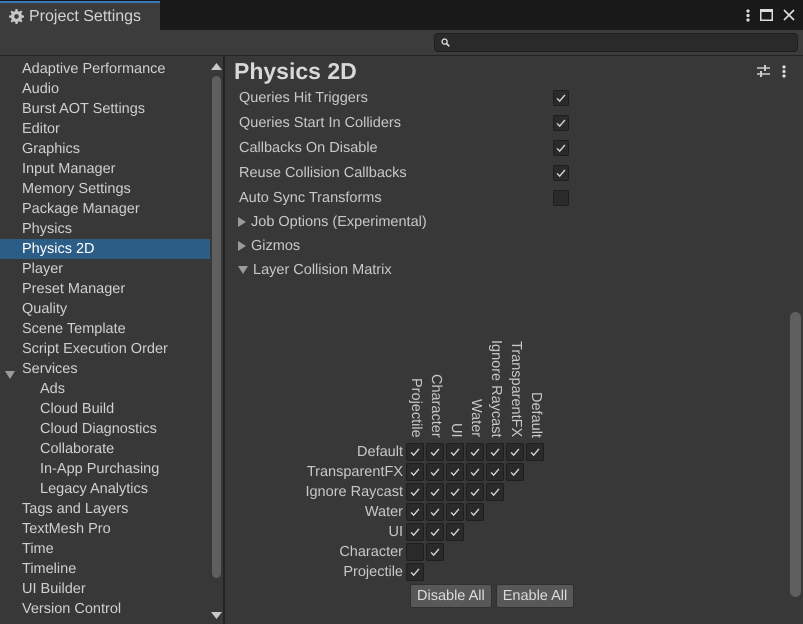  Describe the element at coordinates (416, 408) in the screenshot. I see `layer-column-label: Projectile` at that location.